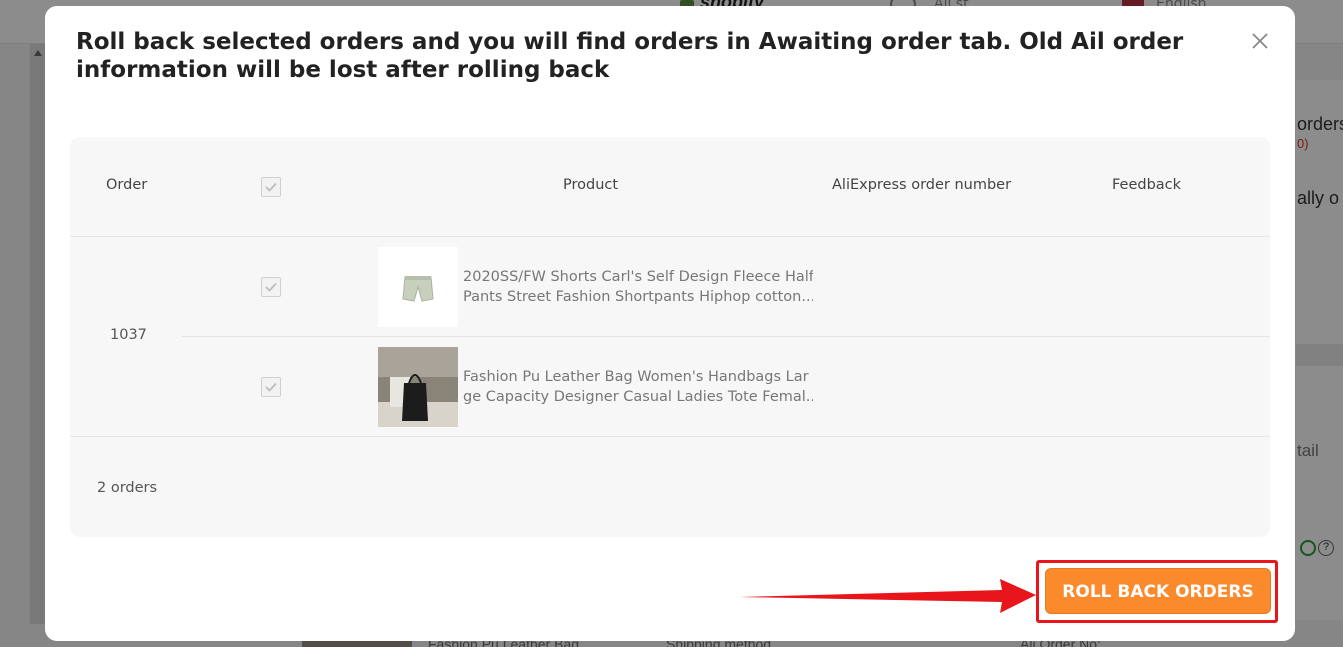  I want to click on arrow-icon, so click(888, 596).